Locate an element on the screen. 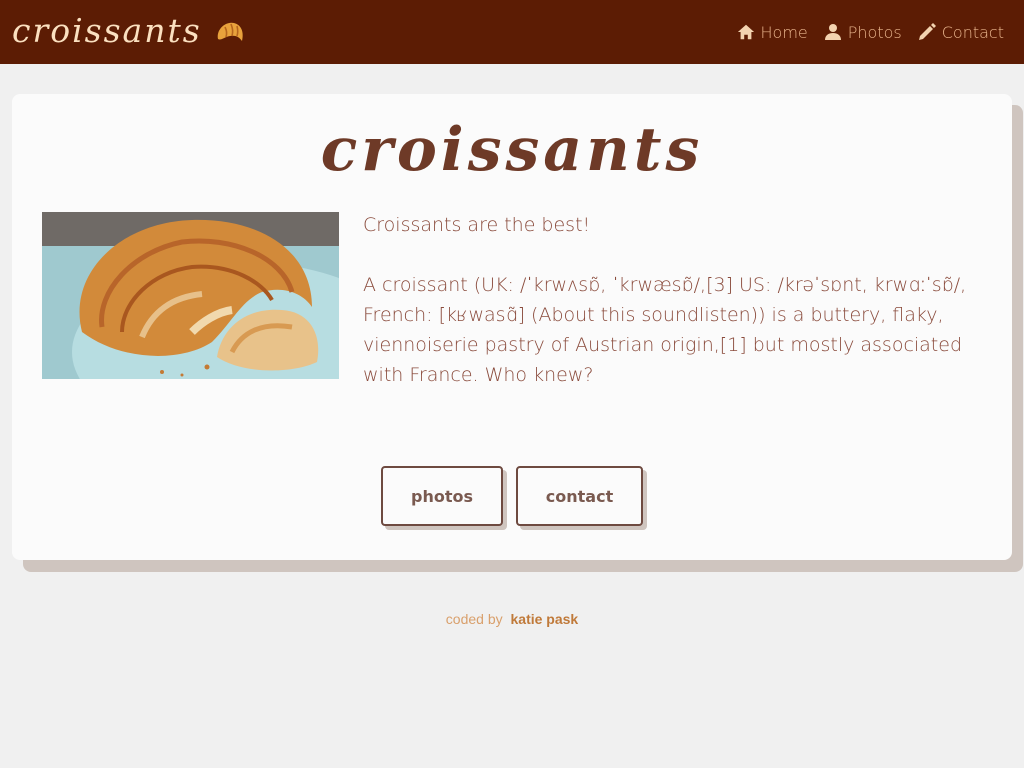  navbar: croissants Home Photos Contact is located at coordinates (512, 32).